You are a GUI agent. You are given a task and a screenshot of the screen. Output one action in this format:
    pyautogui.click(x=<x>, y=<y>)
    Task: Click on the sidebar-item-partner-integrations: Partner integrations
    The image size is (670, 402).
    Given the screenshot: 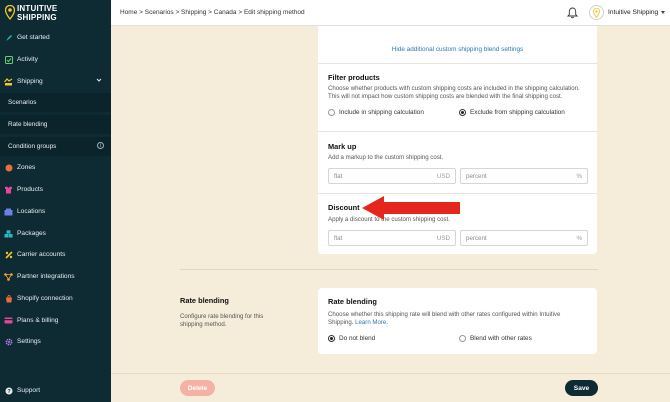 What is the action you would take?
    pyautogui.click(x=55, y=276)
    